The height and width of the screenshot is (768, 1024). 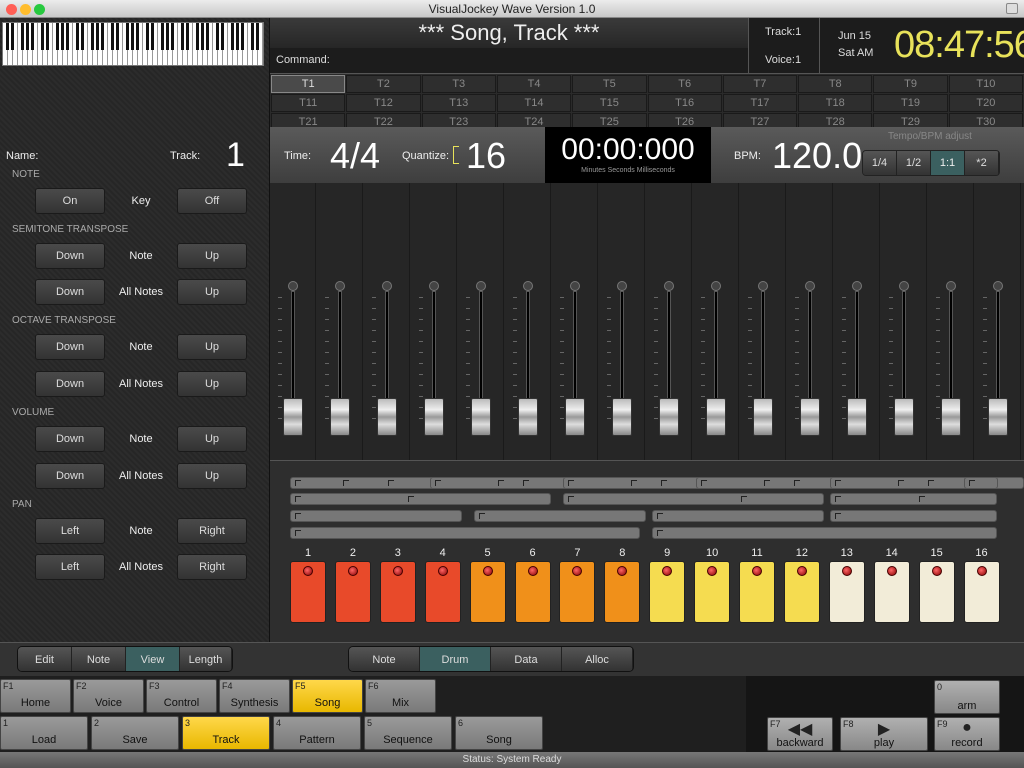 What do you see at coordinates (383, 84) in the screenshot?
I see `track-button-t2: T2` at bounding box center [383, 84].